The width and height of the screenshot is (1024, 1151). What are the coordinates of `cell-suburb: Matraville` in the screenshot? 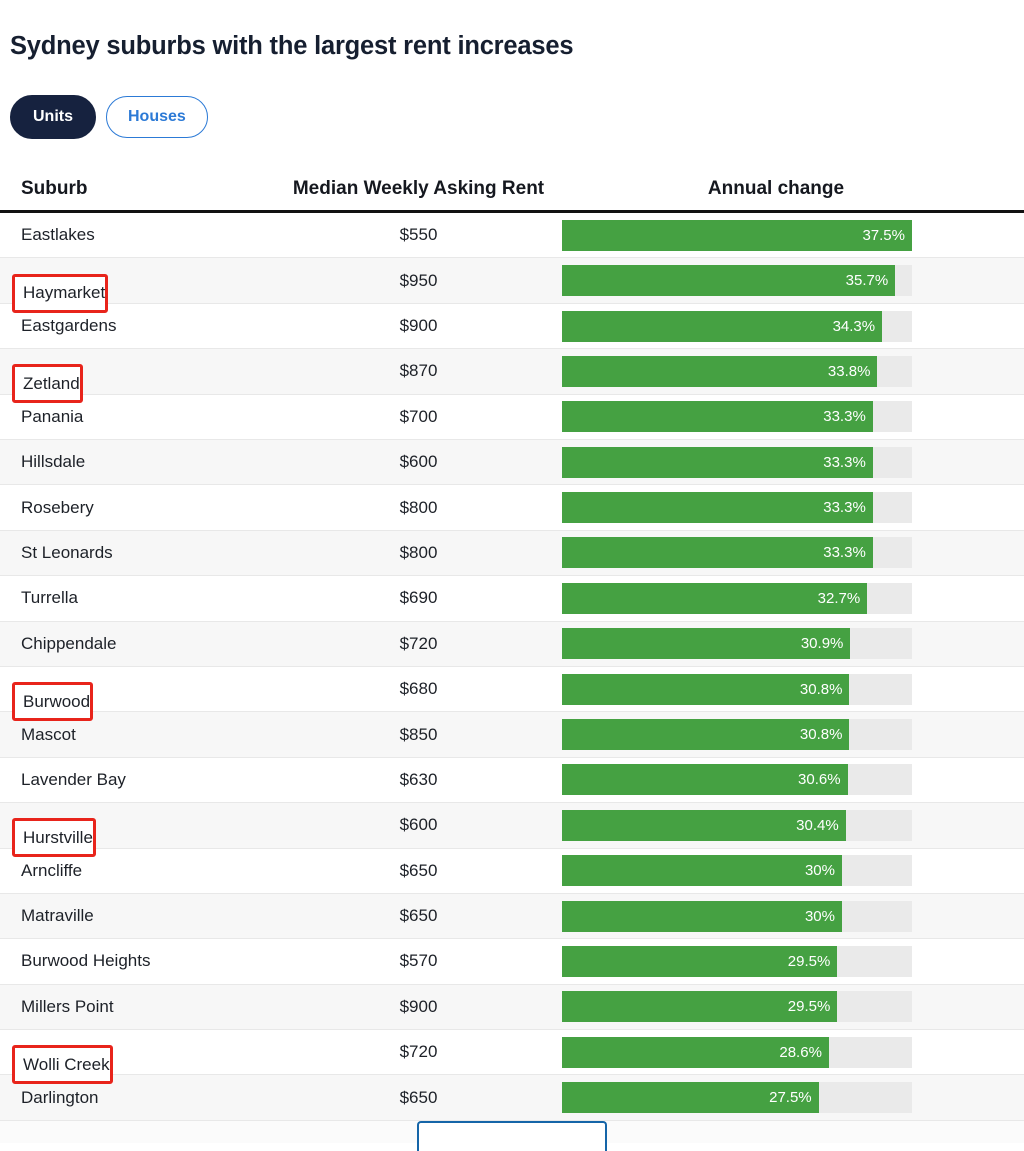 It's located at (137, 916).